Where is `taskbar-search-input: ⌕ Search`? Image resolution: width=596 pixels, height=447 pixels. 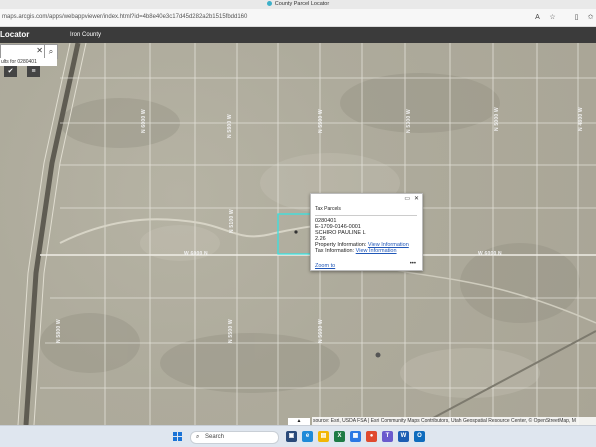
taskbar-search-input: ⌕ Search is located at coordinates (234, 437).